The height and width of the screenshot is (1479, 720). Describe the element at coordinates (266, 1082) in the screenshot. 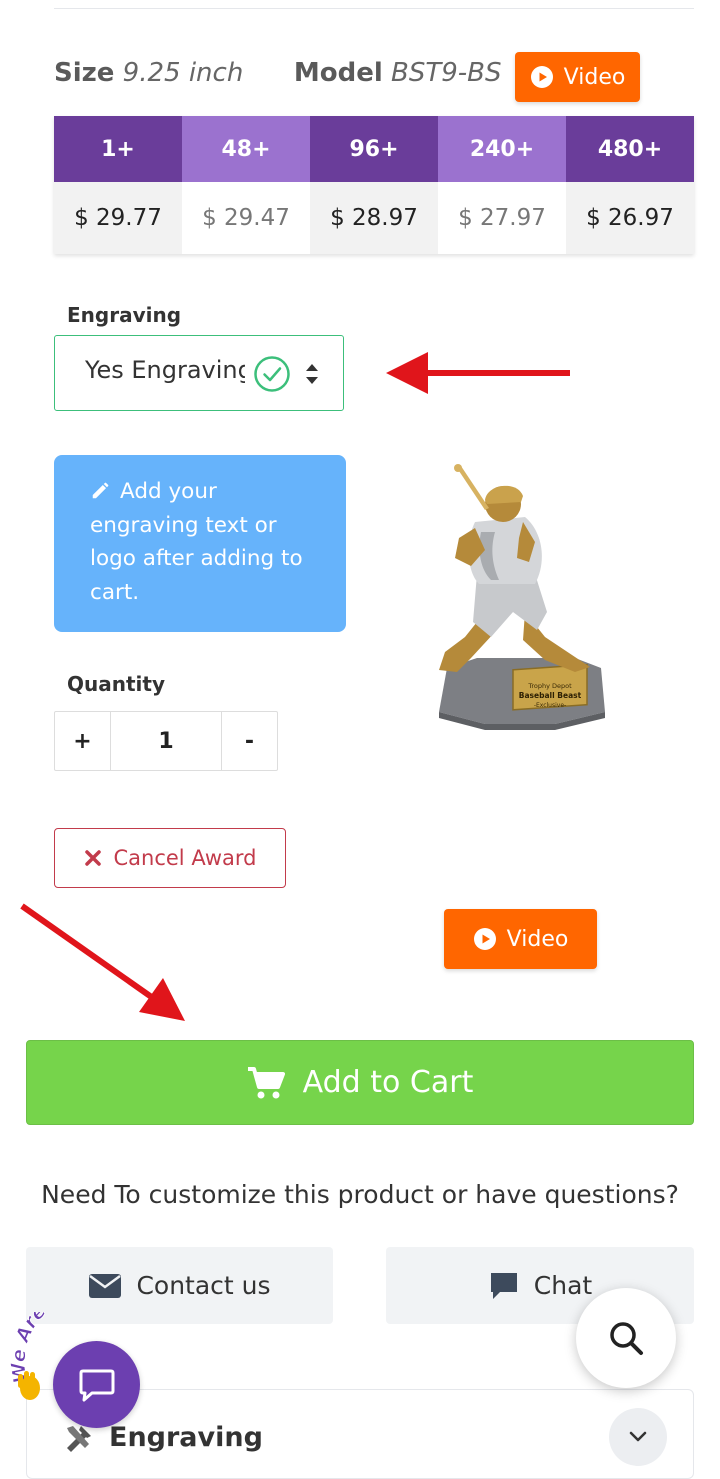

I see `shopping-cart-icon` at that location.